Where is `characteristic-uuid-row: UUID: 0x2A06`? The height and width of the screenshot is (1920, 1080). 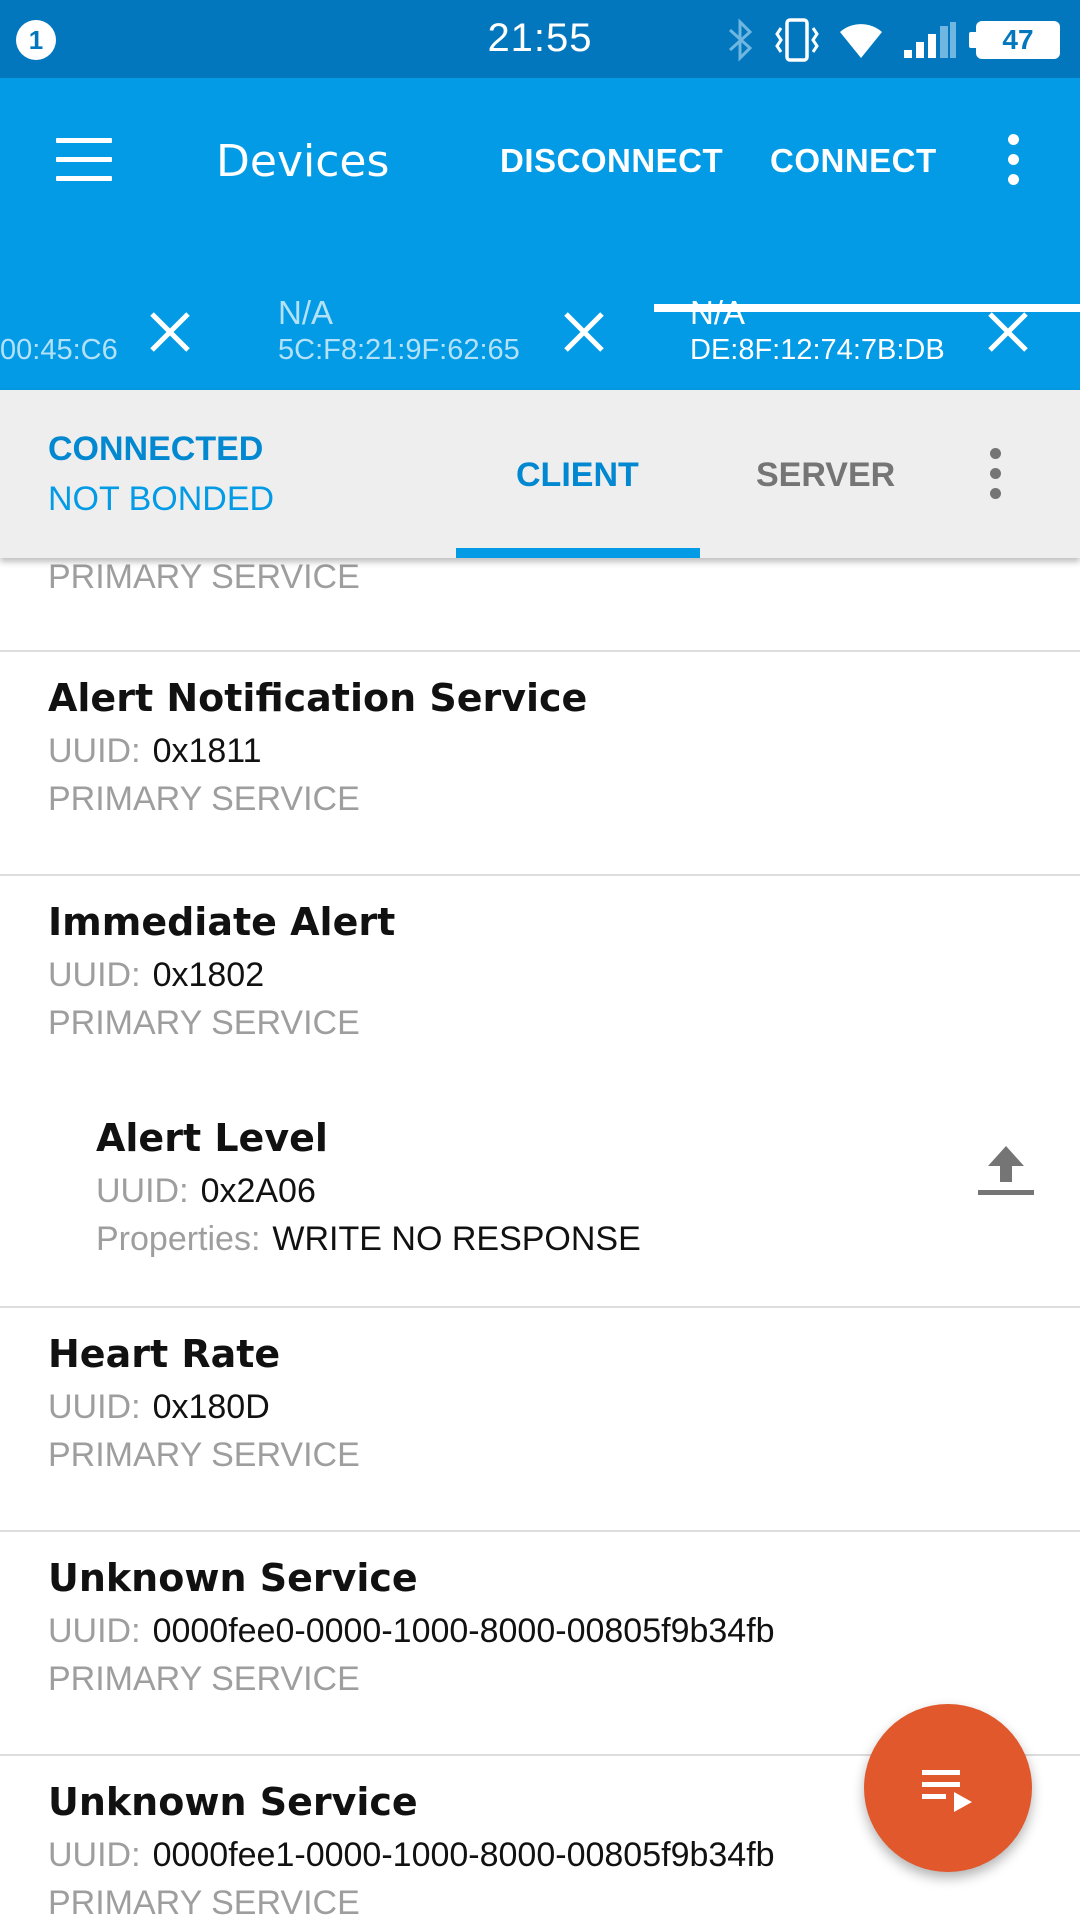
characteristic-uuid-row: UUID: 0x2A06 is located at coordinates (206, 1191).